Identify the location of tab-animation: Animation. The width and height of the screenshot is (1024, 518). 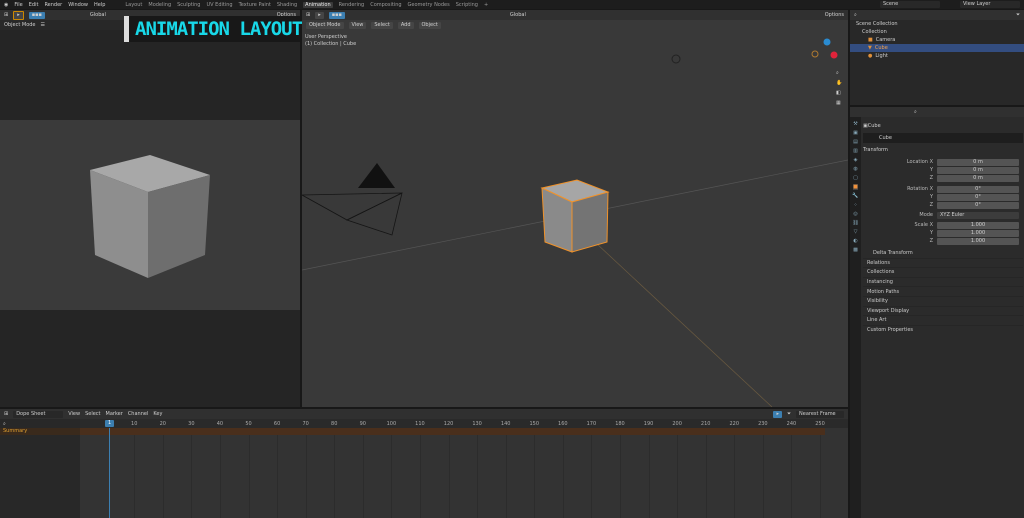
(318, 4).